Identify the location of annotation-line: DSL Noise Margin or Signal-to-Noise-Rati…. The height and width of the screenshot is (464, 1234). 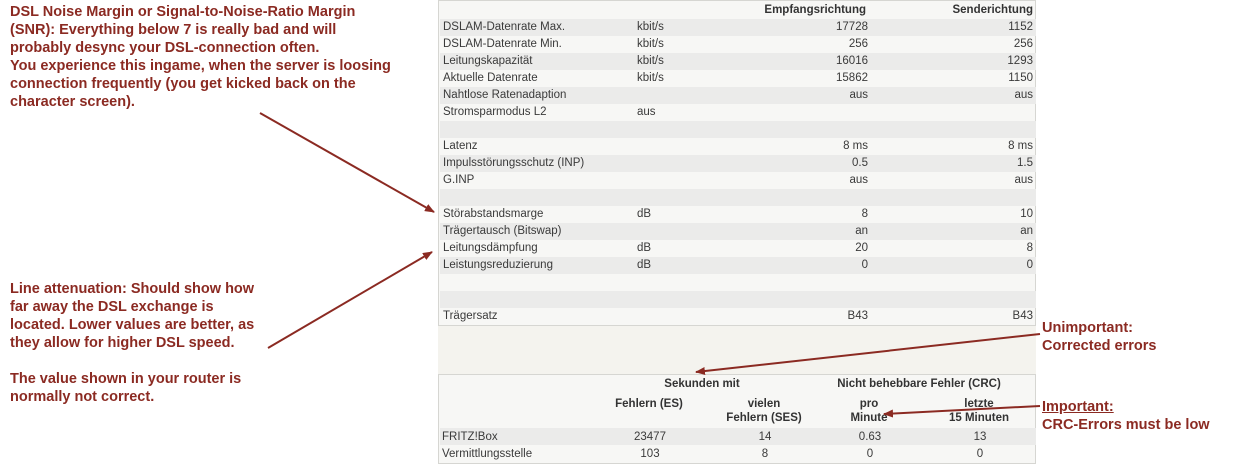
(183, 12).